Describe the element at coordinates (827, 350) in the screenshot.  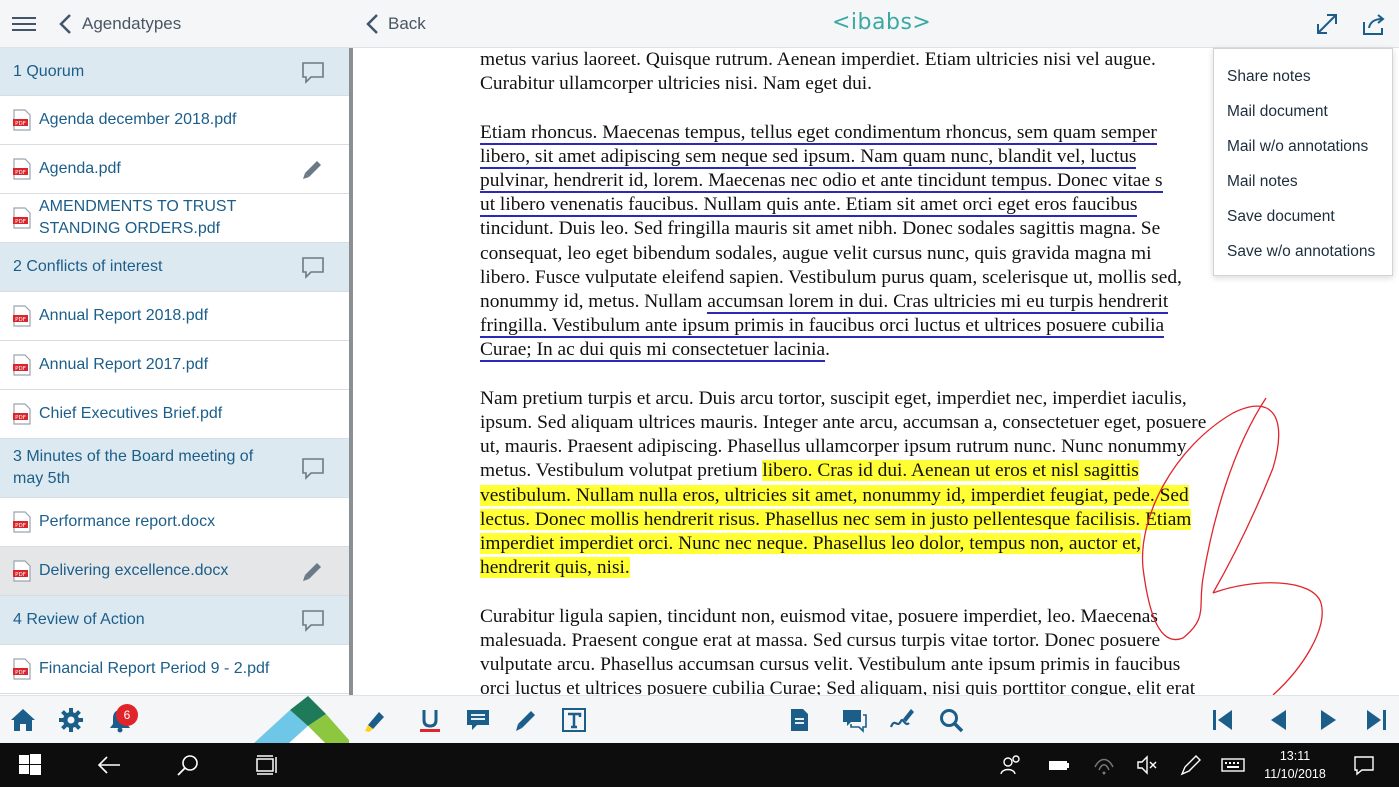
I see `text-run: .` at that location.